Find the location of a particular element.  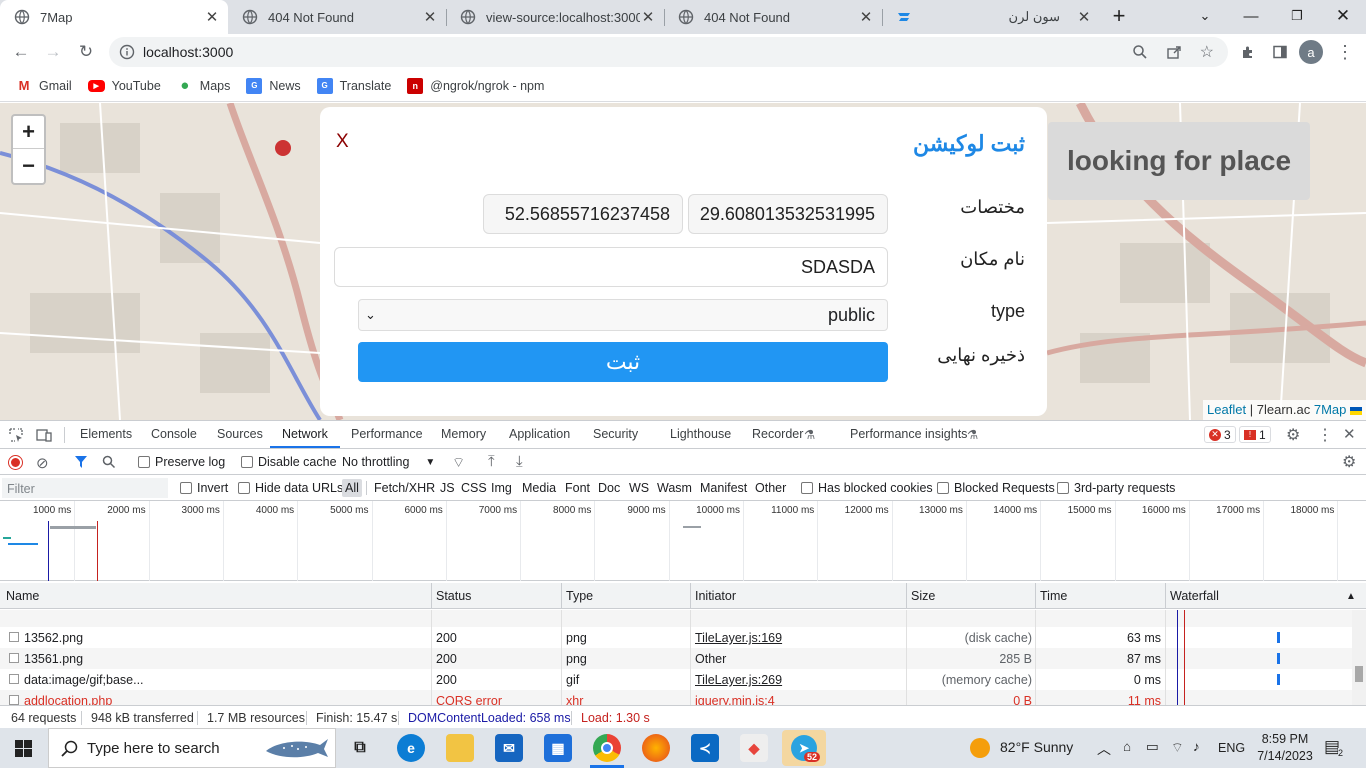

volume-icon: ♪ is located at coordinates (1196, 746).